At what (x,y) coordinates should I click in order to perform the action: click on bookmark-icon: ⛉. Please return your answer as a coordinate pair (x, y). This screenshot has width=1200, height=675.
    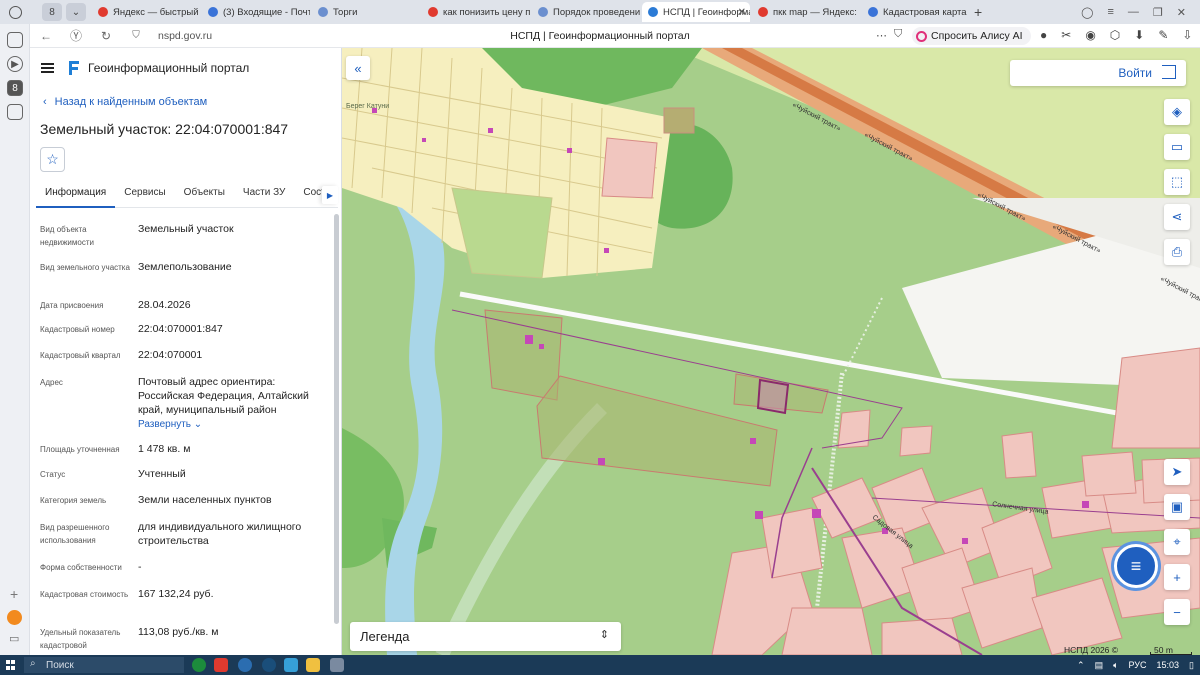
    Looking at the image, I should click on (898, 34).